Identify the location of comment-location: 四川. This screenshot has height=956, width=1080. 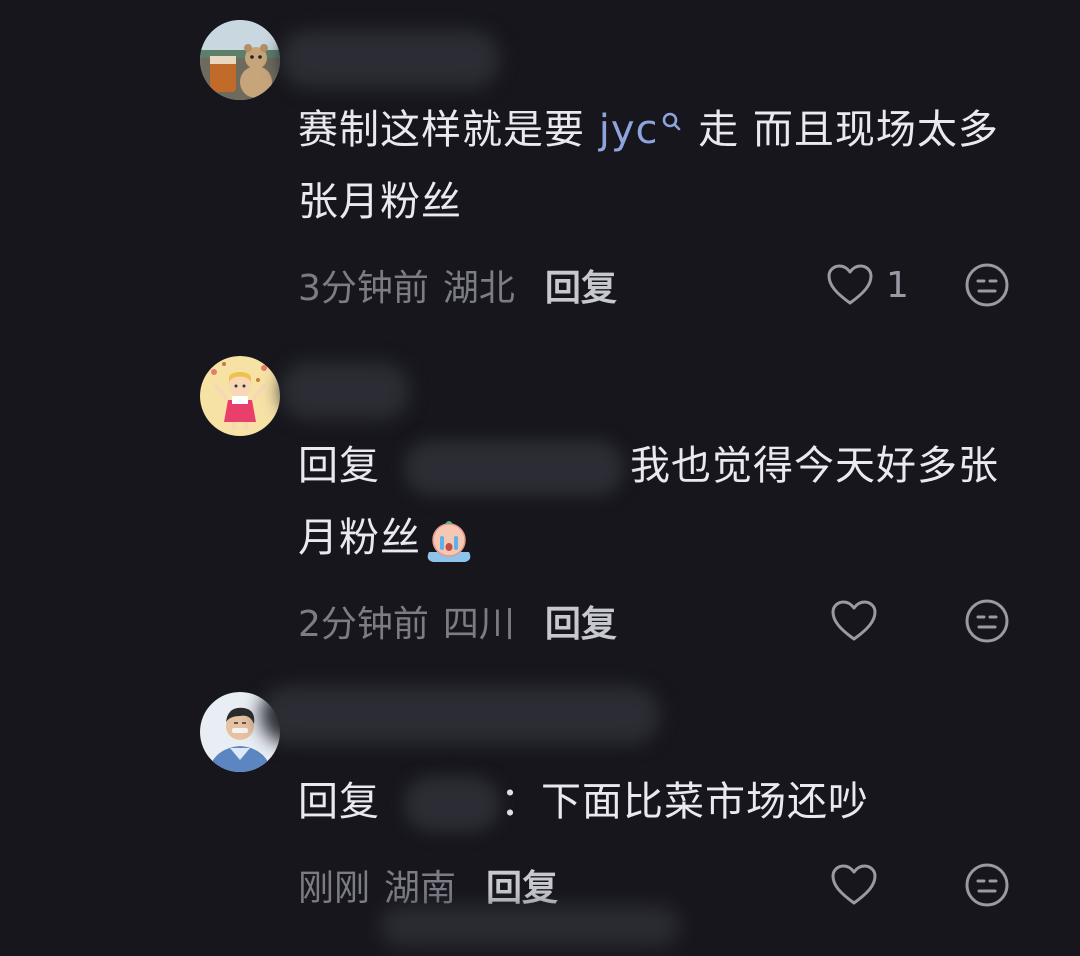
(478, 624).